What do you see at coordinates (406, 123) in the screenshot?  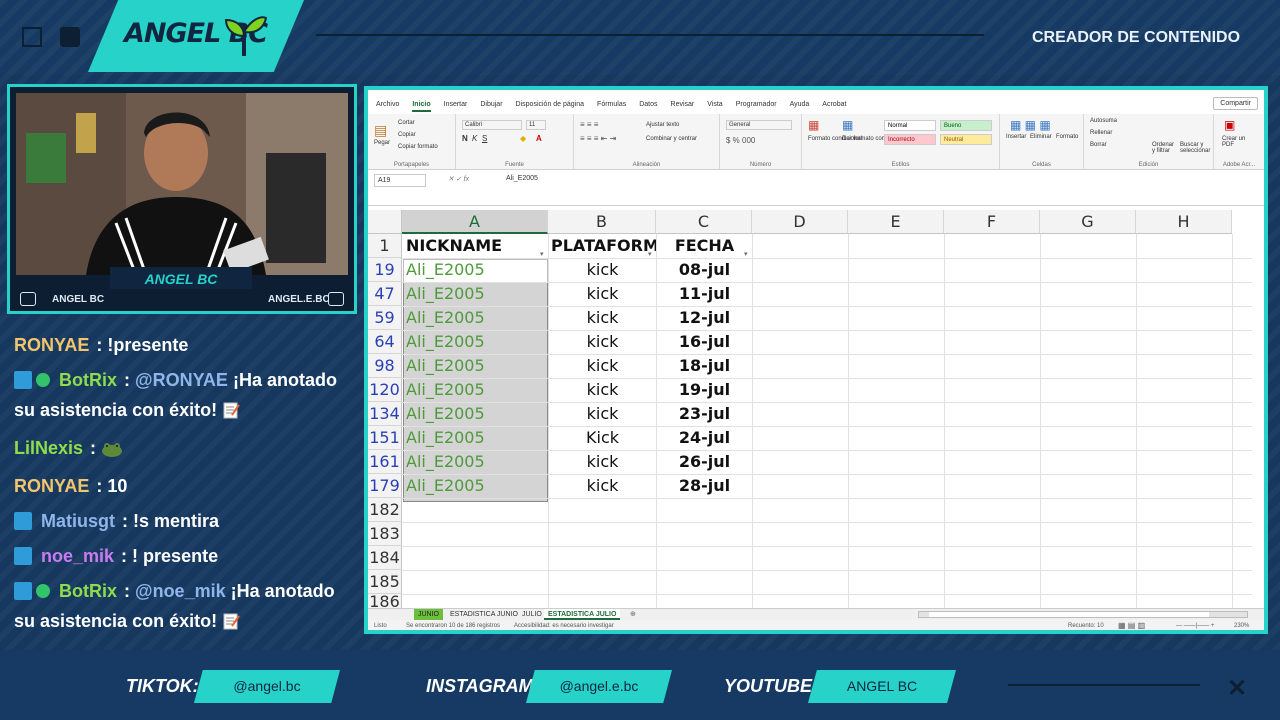 I see `cut-button: Cortar` at bounding box center [406, 123].